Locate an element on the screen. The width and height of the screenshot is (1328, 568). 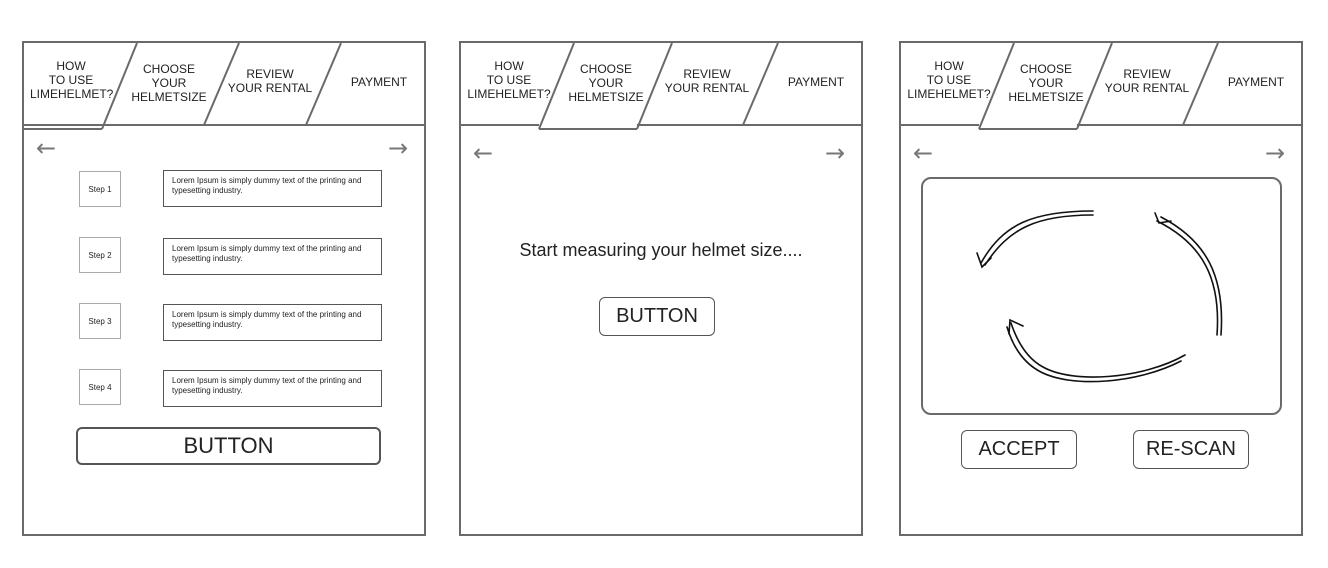
scan-area is located at coordinates (1101, 296).